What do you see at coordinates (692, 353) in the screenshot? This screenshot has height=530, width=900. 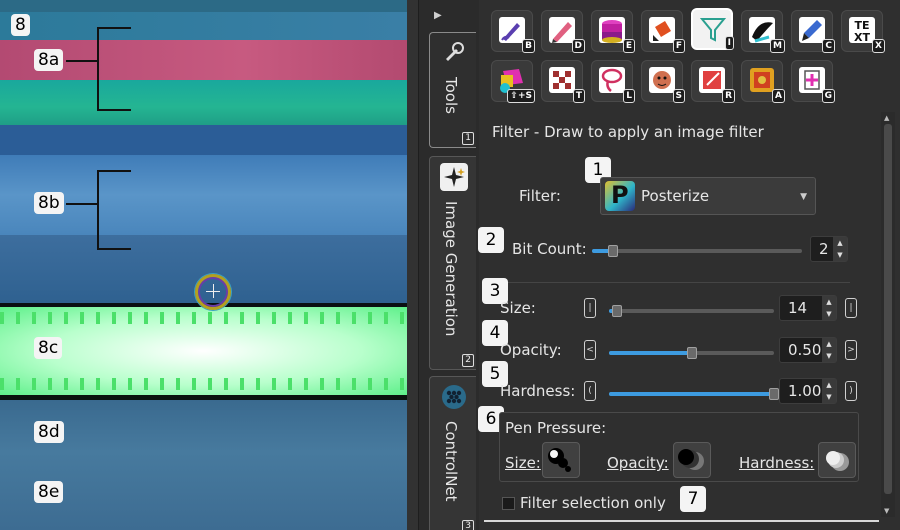 I see `opacity-slider-handle` at bounding box center [692, 353].